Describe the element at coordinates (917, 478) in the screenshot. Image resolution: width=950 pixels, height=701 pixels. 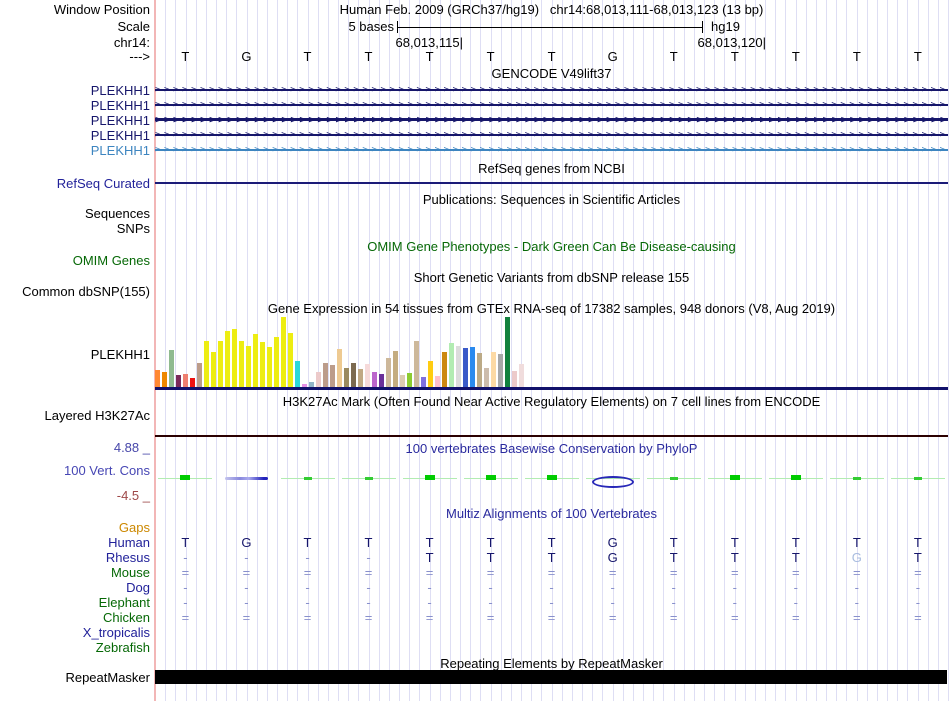
I see `phylop-small-mark` at that location.